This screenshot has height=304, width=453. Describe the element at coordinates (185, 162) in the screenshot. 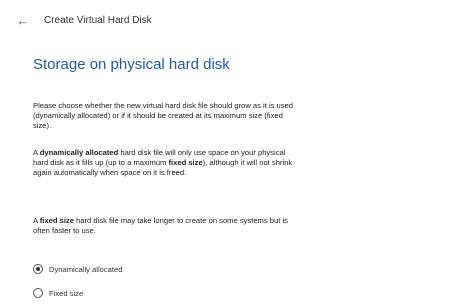

I see `fixed-term-inline: fixed size` at that location.